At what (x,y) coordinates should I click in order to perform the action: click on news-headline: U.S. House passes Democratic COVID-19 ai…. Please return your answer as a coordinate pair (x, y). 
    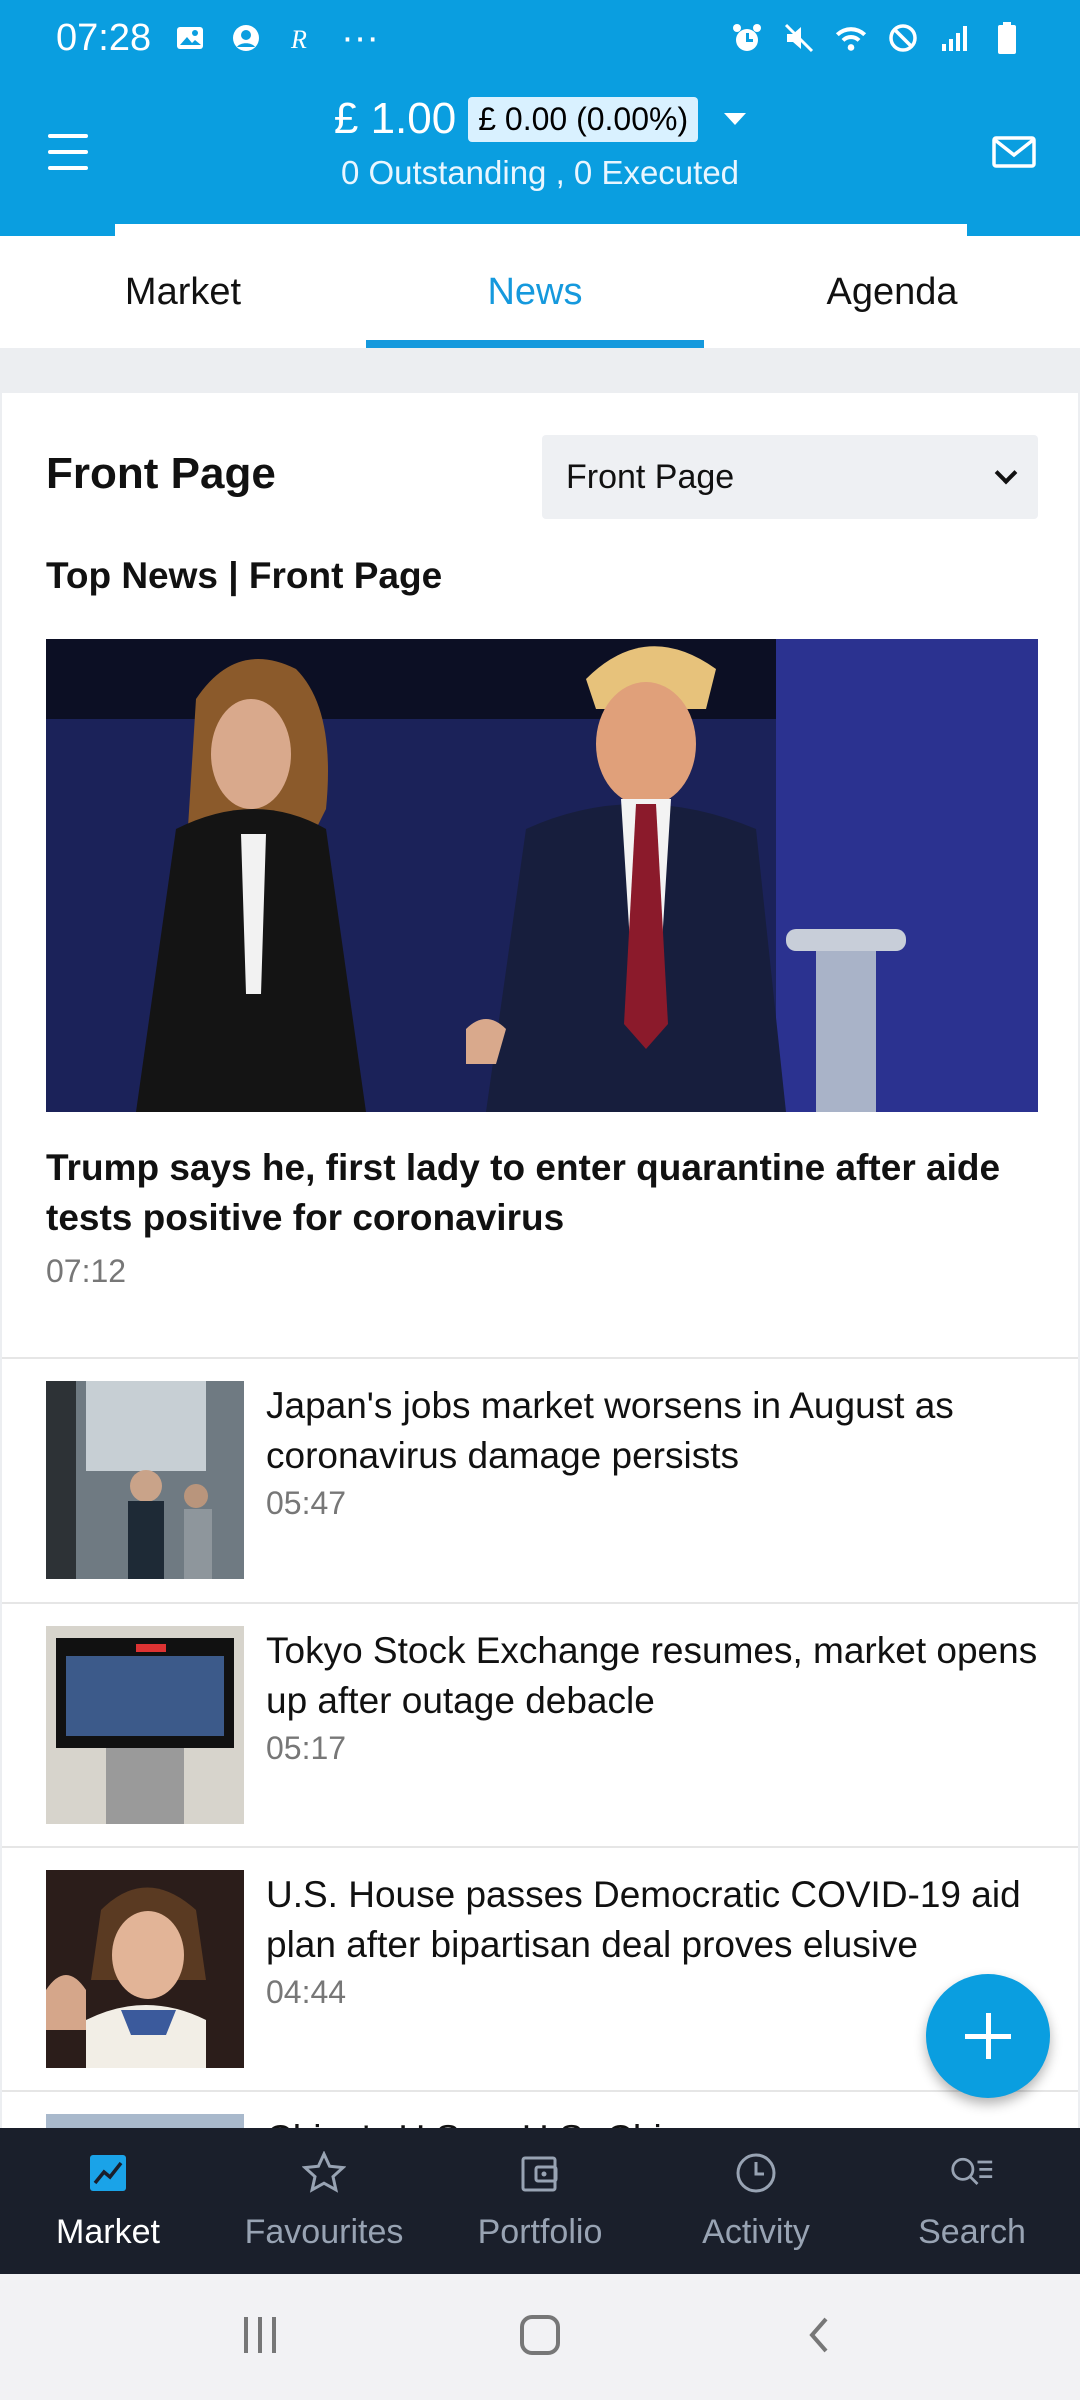
    Looking at the image, I should click on (643, 1919).